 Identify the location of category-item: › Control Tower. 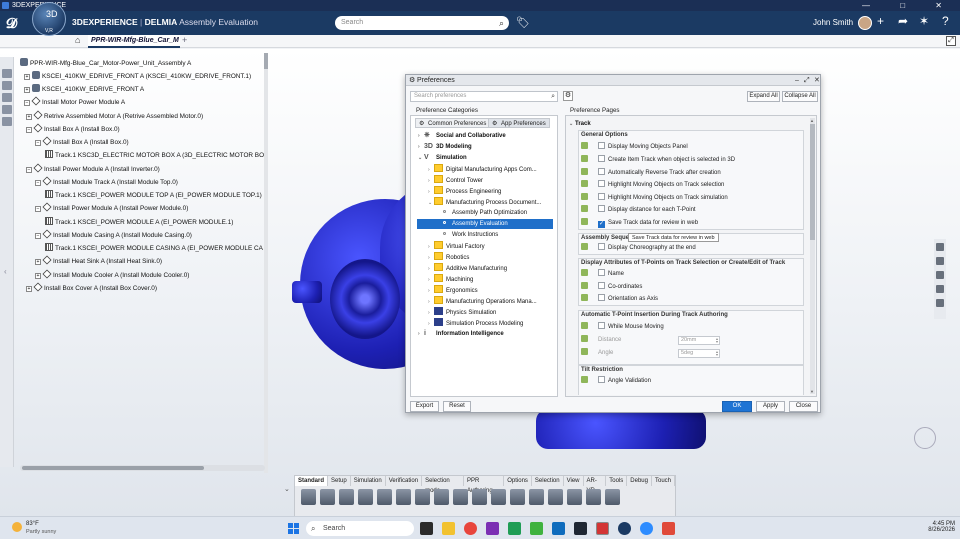
(455, 180).